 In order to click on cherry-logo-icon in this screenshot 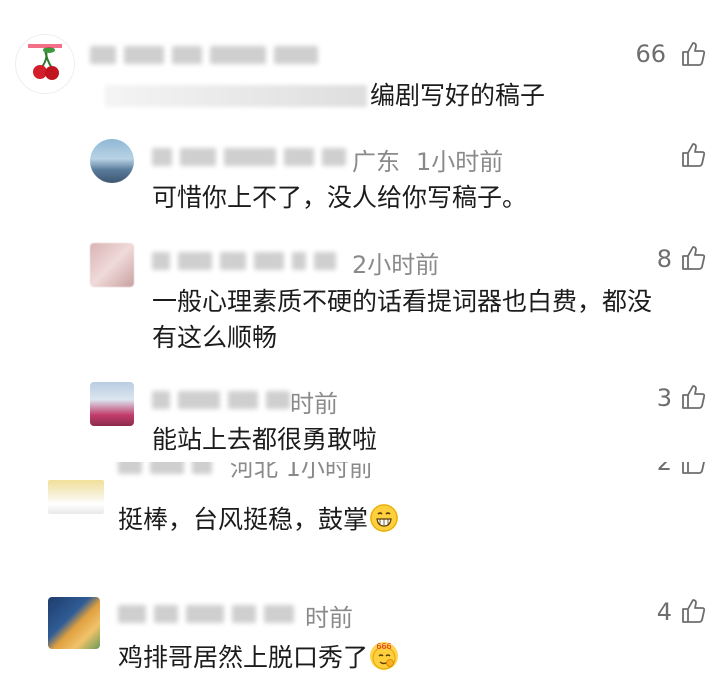, I will do `click(45, 64)`.